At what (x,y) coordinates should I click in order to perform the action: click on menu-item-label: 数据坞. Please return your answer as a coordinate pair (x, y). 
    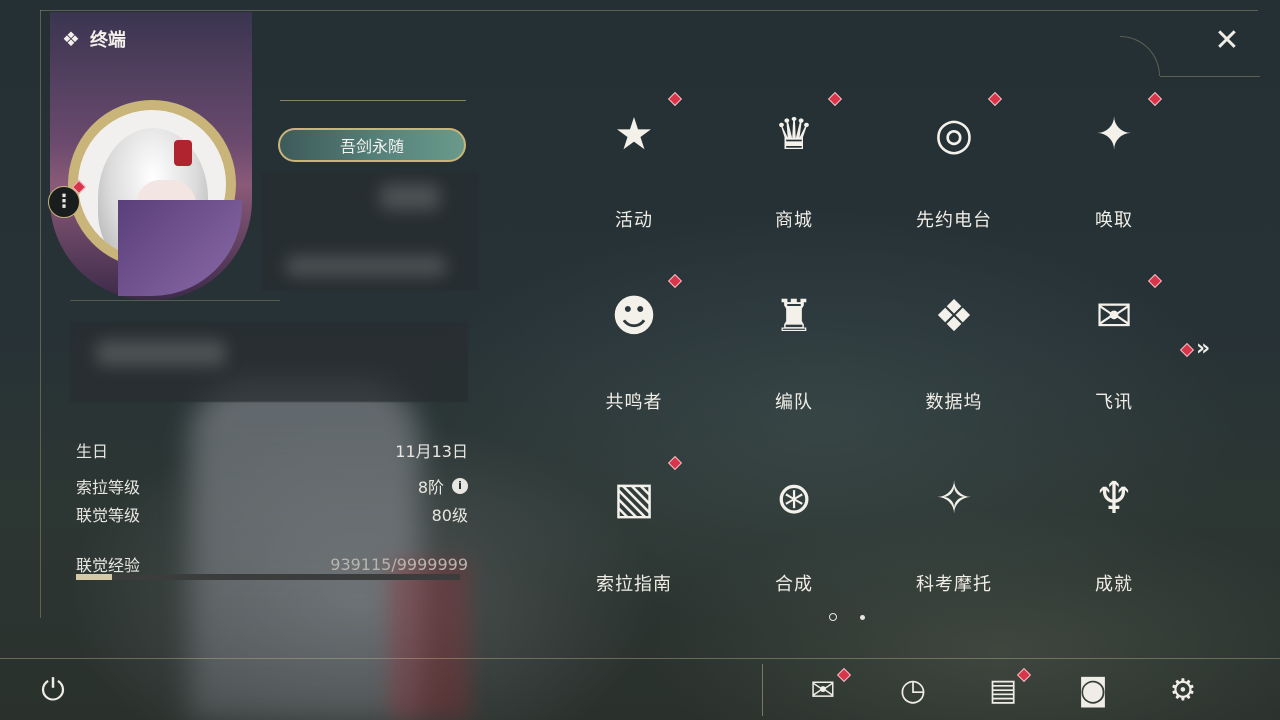
    Looking at the image, I should click on (954, 402).